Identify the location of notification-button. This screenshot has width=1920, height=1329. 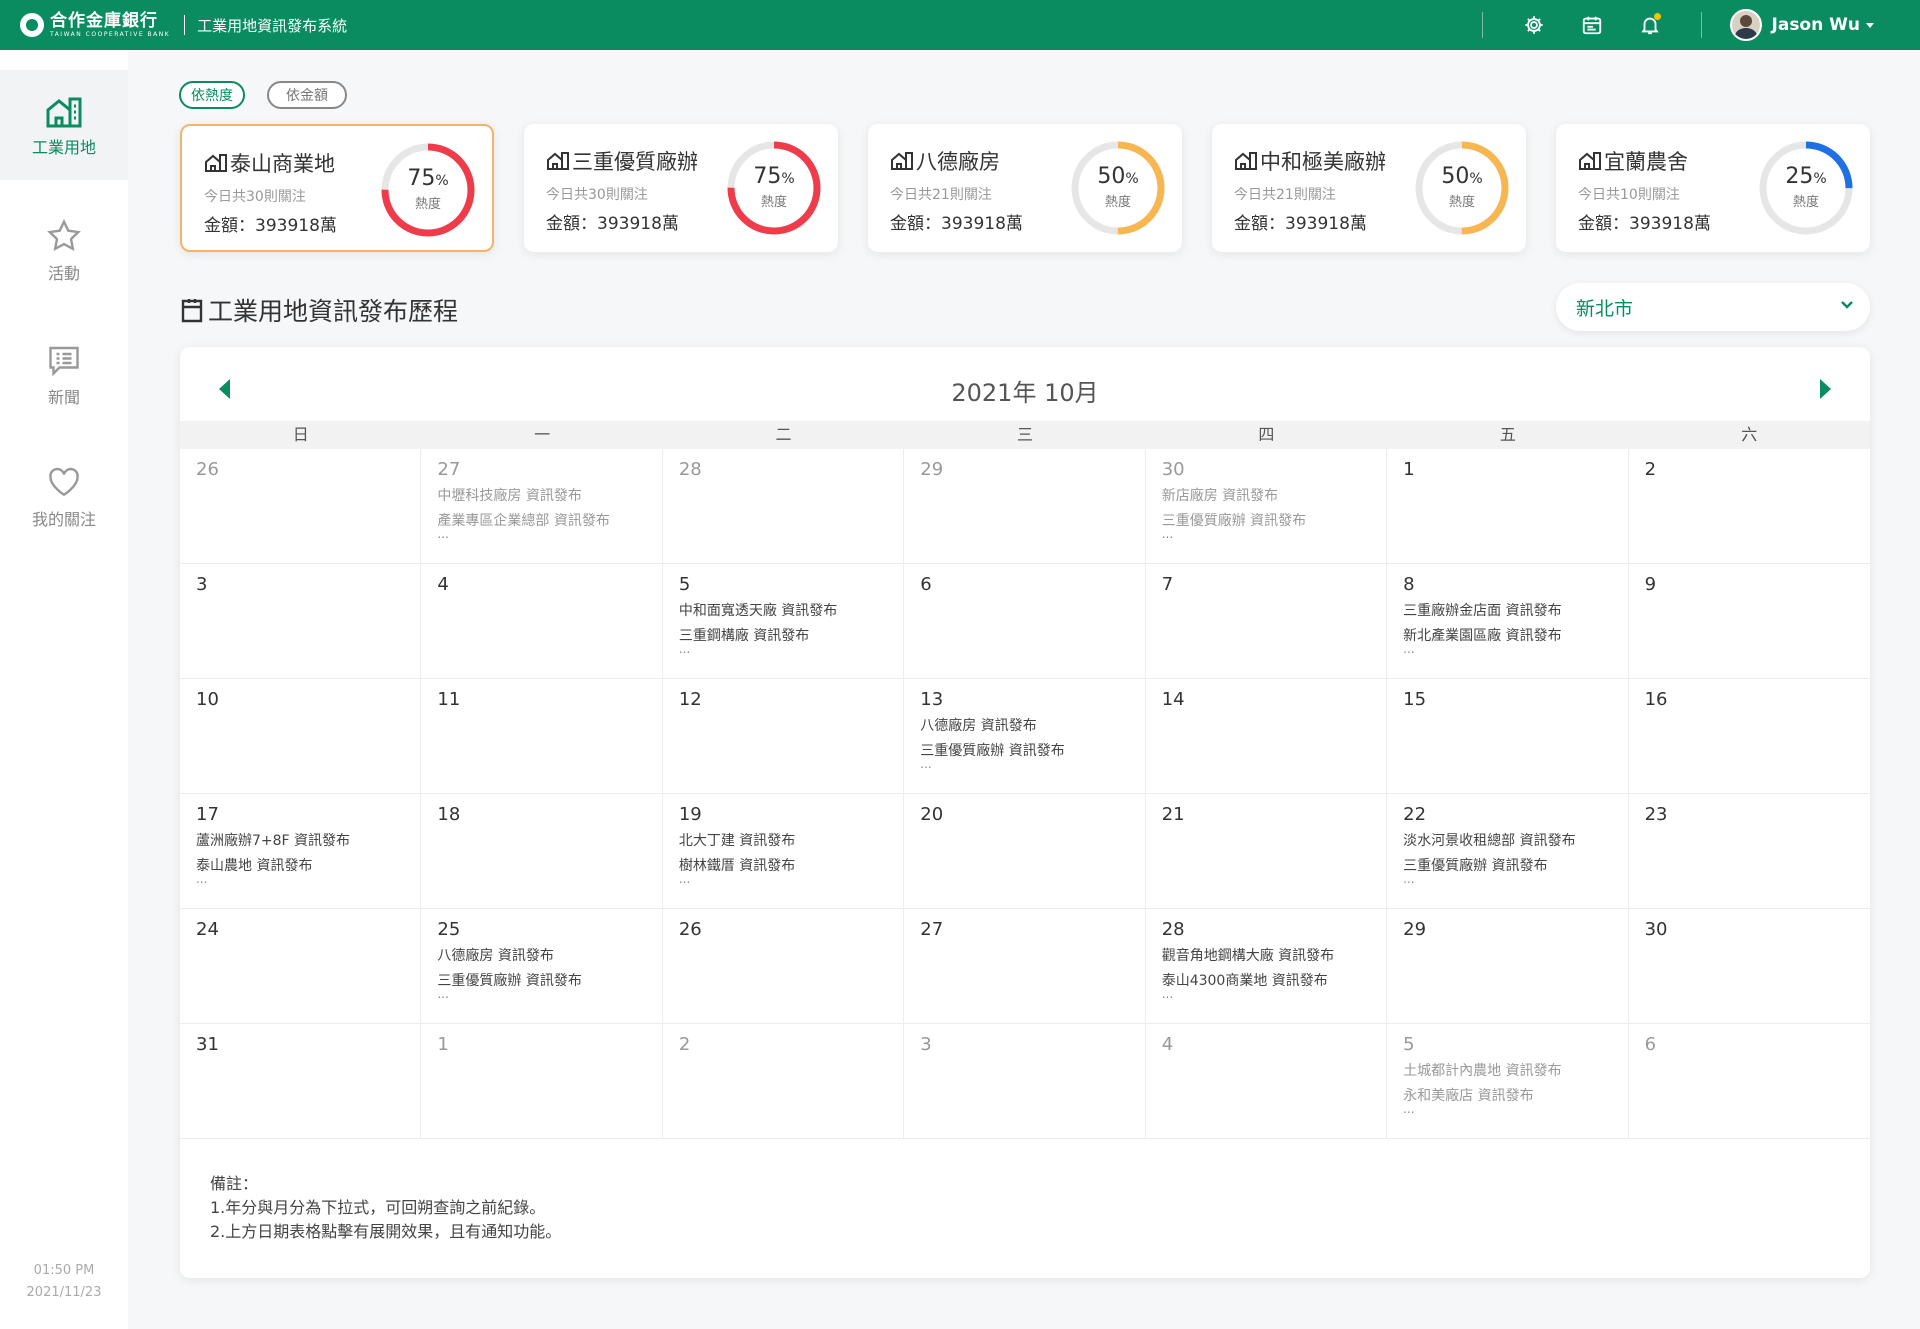
(1650, 25).